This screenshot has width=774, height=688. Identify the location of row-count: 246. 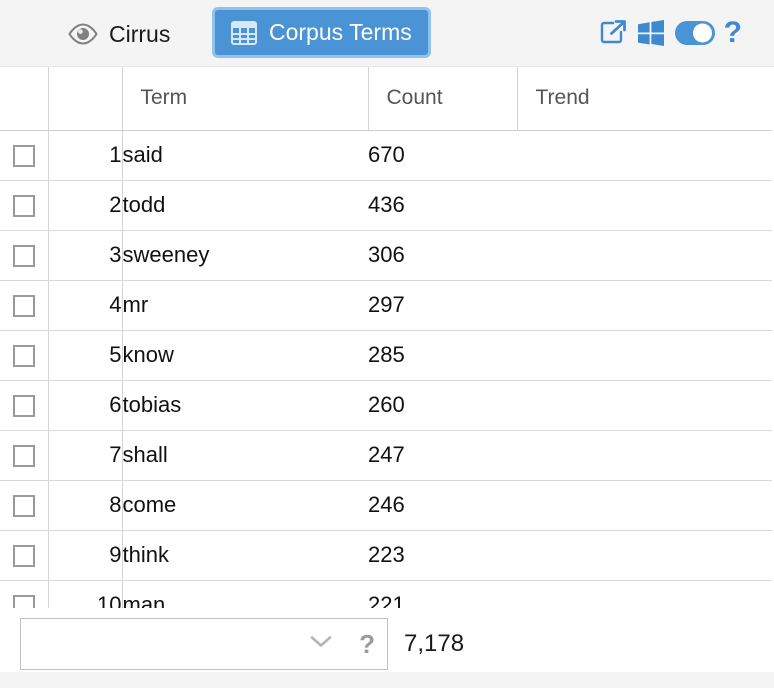
(442, 505).